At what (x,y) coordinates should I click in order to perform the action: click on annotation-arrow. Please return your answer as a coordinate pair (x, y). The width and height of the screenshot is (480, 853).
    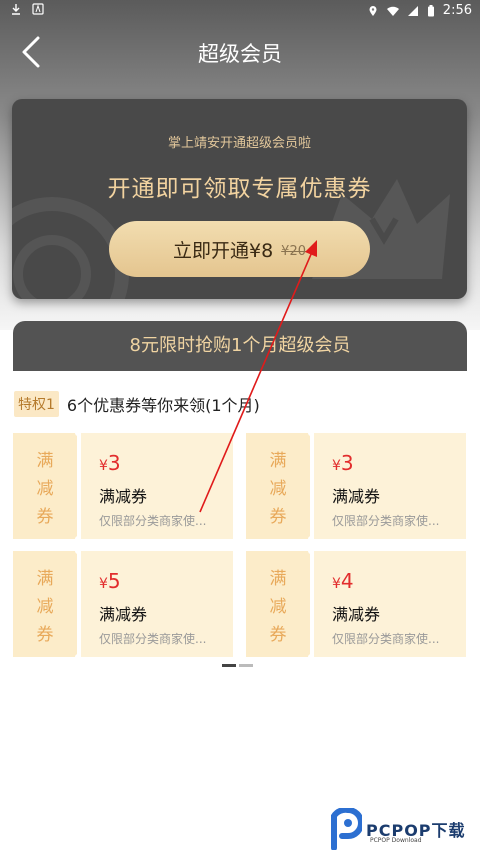
    Looking at the image, I should click on (258, 376).